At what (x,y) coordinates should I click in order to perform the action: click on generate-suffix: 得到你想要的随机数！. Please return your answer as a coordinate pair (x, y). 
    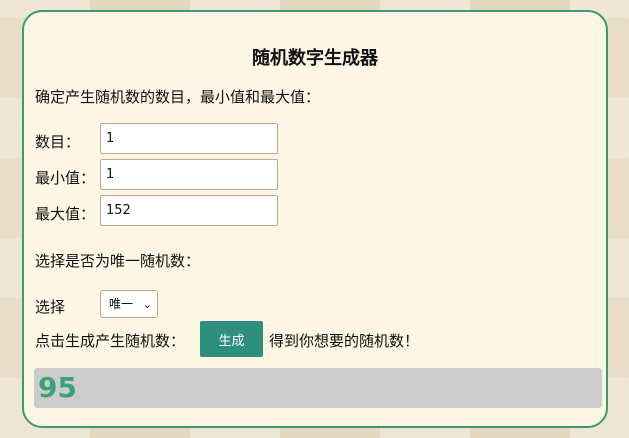
    Looking at the image, I should click on (344, 341).